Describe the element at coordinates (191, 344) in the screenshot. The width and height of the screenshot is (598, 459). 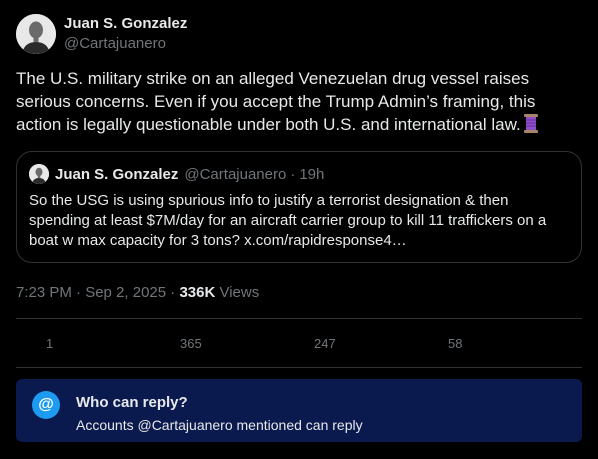
I see `repost-count: 365` at that location.